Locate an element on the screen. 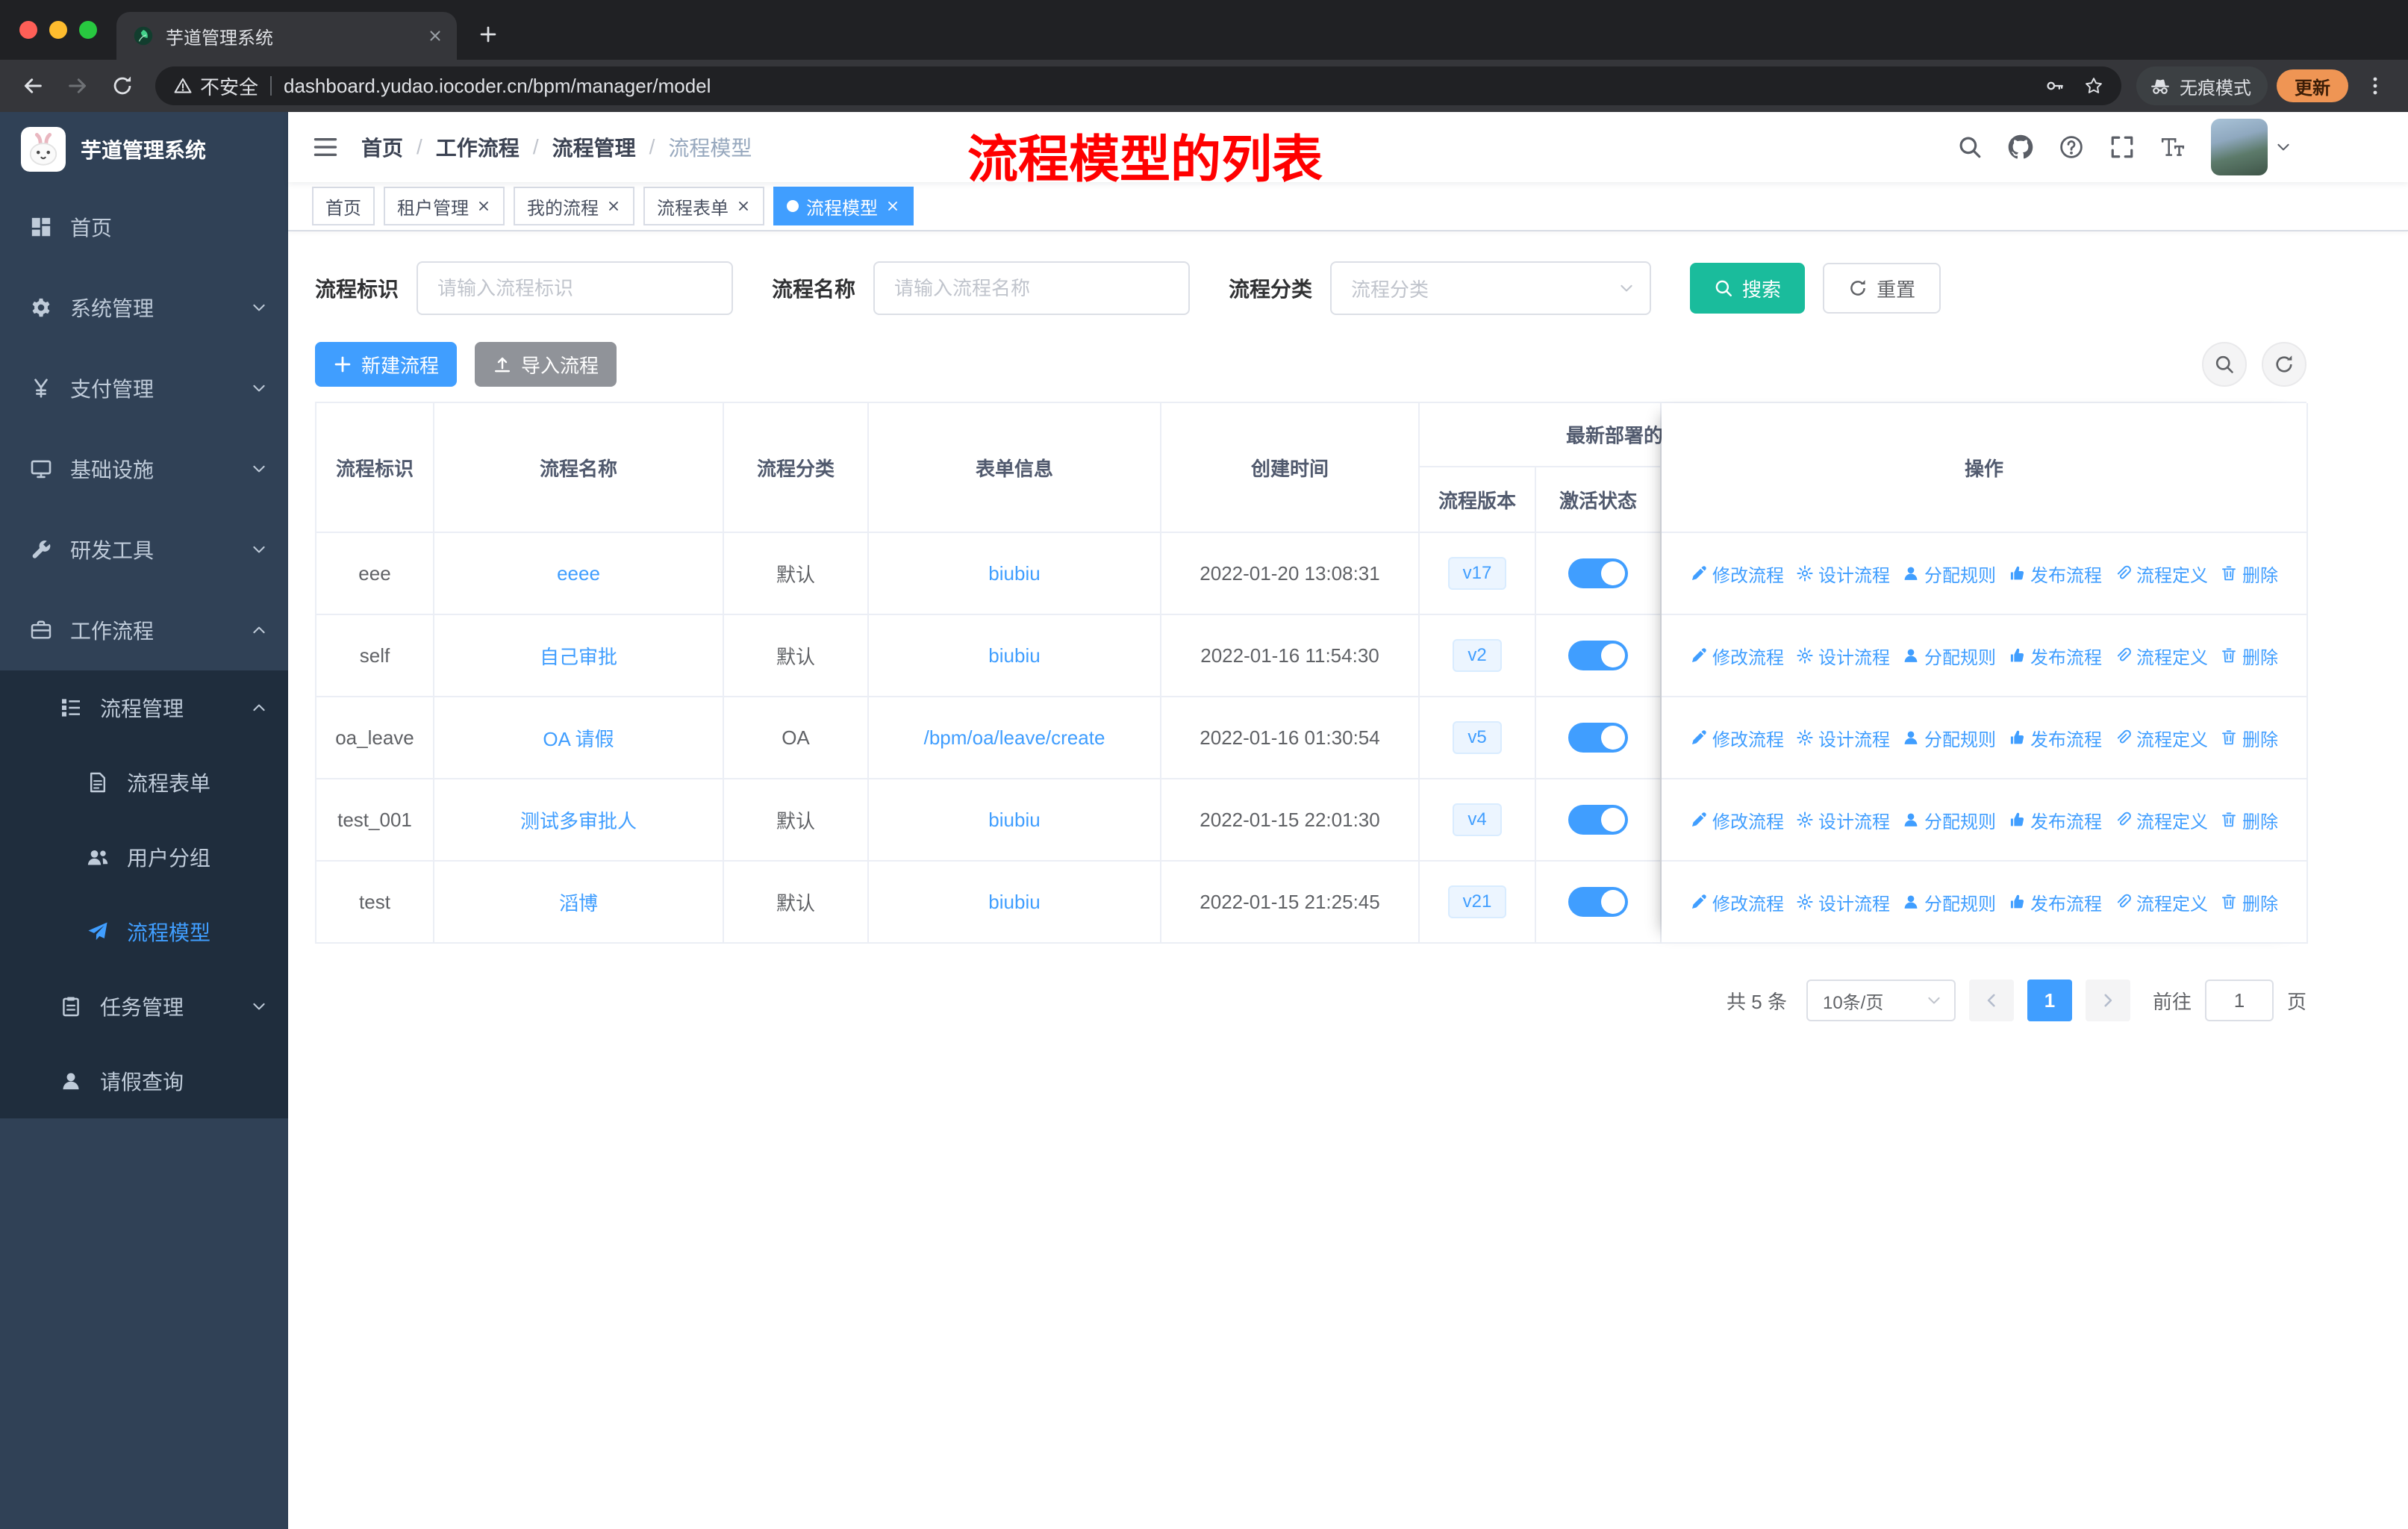  text-size-icon is located at coordinates (2173, 147).